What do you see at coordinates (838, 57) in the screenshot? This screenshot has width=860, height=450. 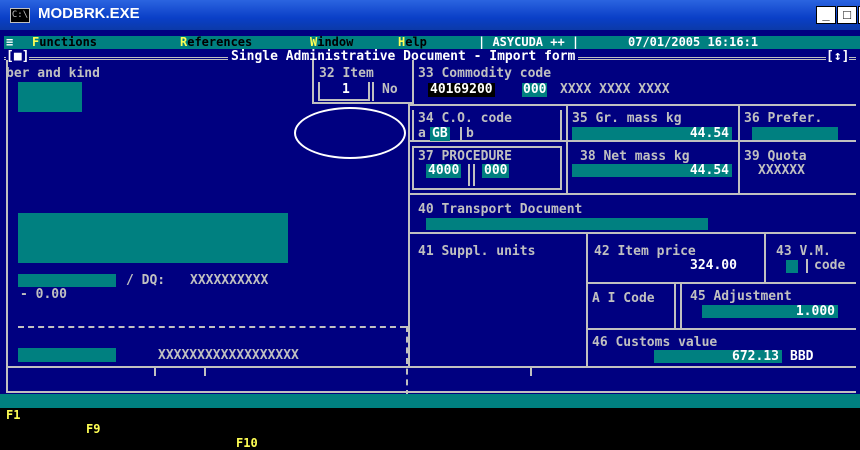 I see `frame-right-tag: [↕]` at bounding box center [838, 57].